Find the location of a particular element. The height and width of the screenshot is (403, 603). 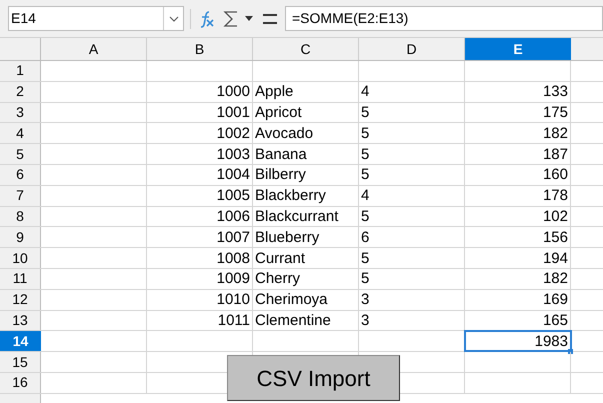

row-header: 13 is located at coordinates (20, 320).